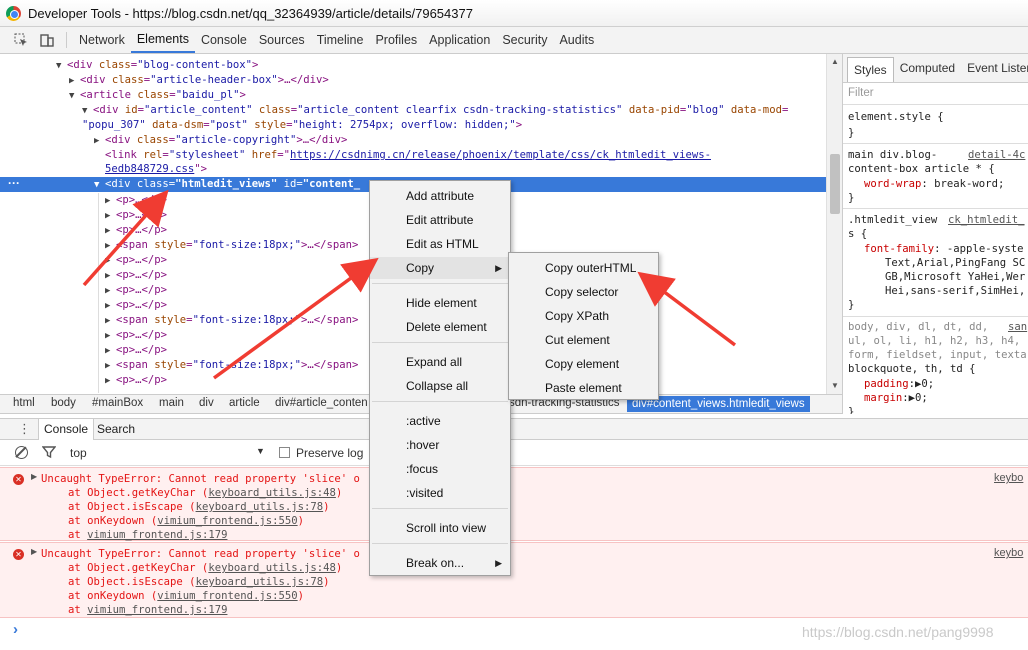 The width and height of the screenshot is (1028, 650). I want to click on menu-item-visited: :visited, so click(440, 493).